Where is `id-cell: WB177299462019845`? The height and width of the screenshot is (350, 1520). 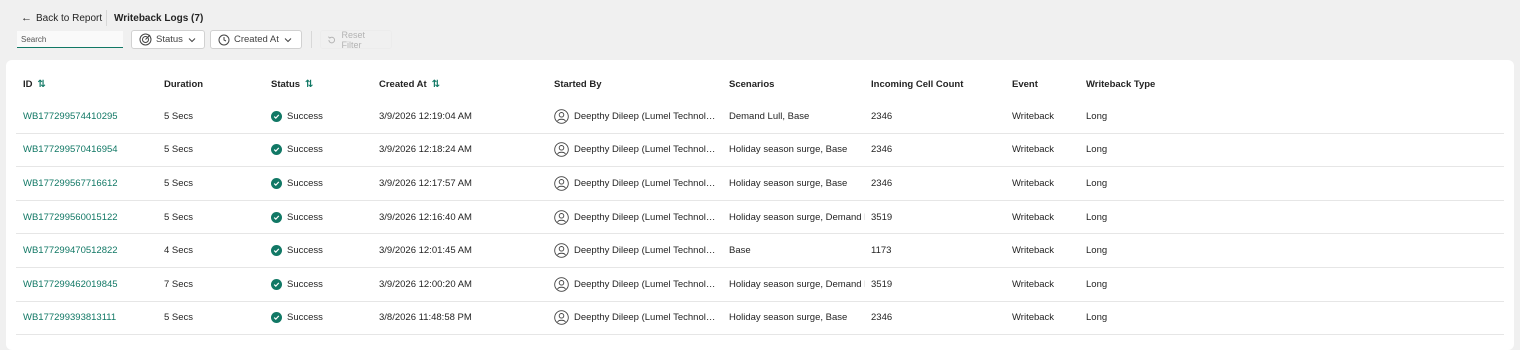 id-cell: WB177299462019845 is located at coordinates (88, 284).